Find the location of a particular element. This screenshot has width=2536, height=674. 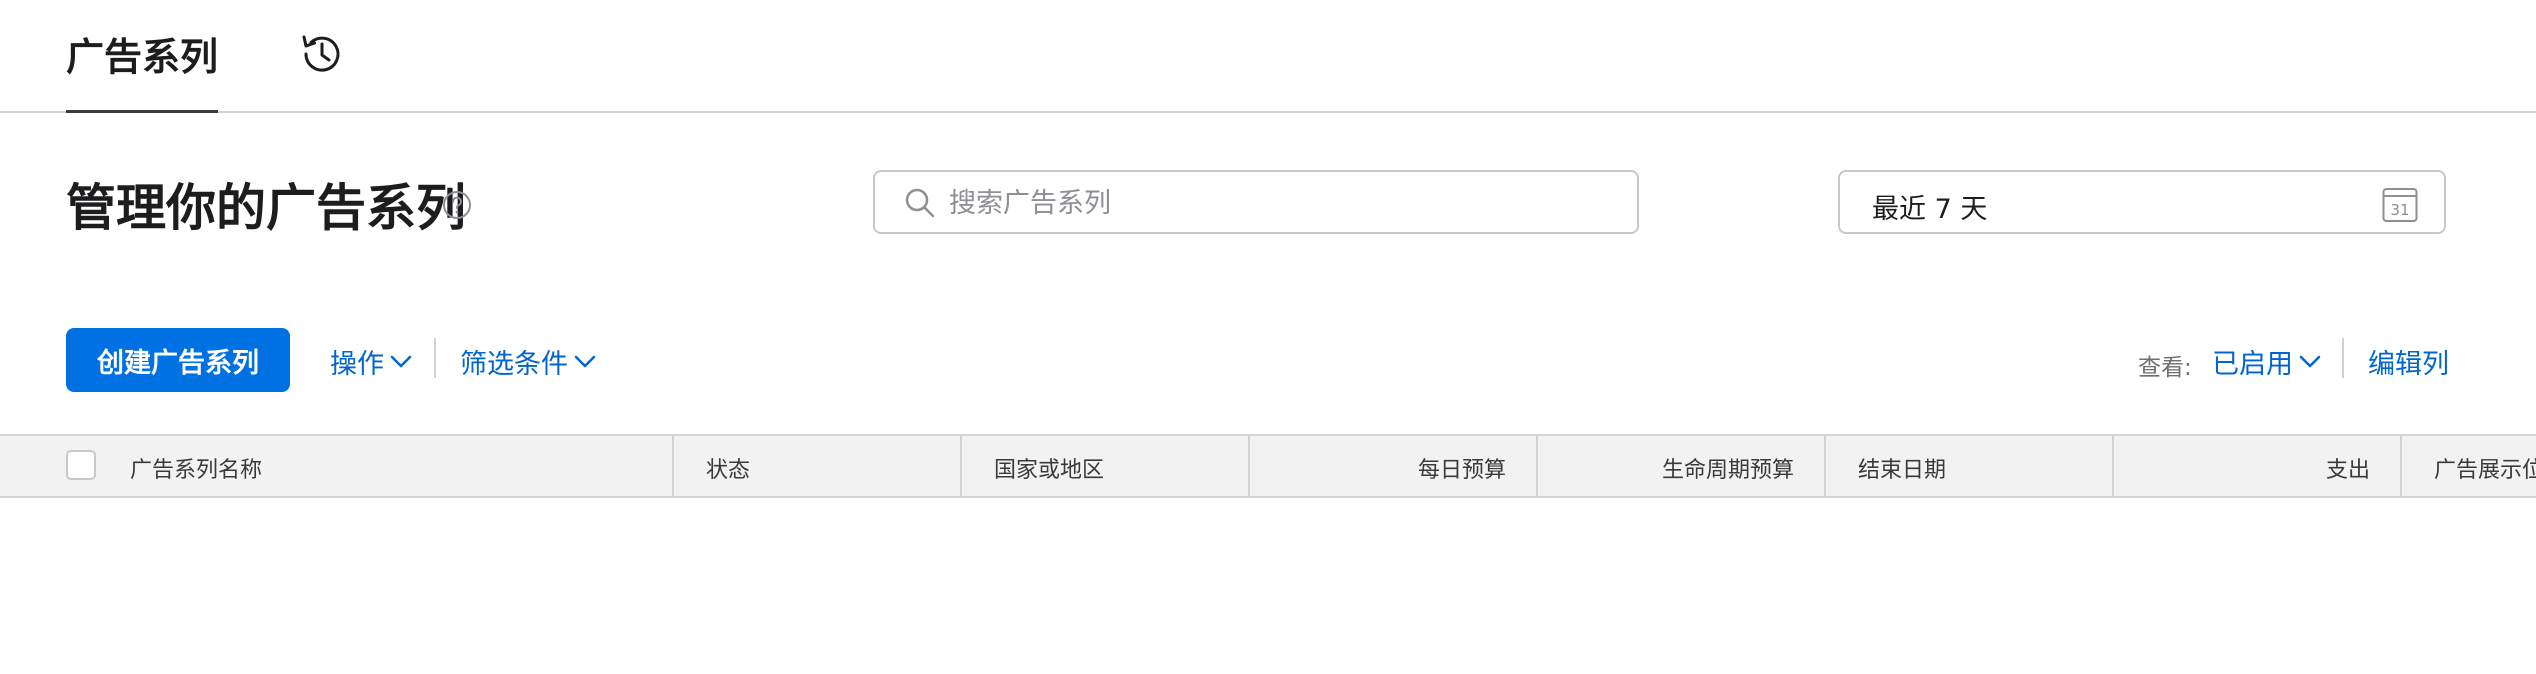

column-header-ad-placement: 广告展示位 is located at coordinates (2469, 466).